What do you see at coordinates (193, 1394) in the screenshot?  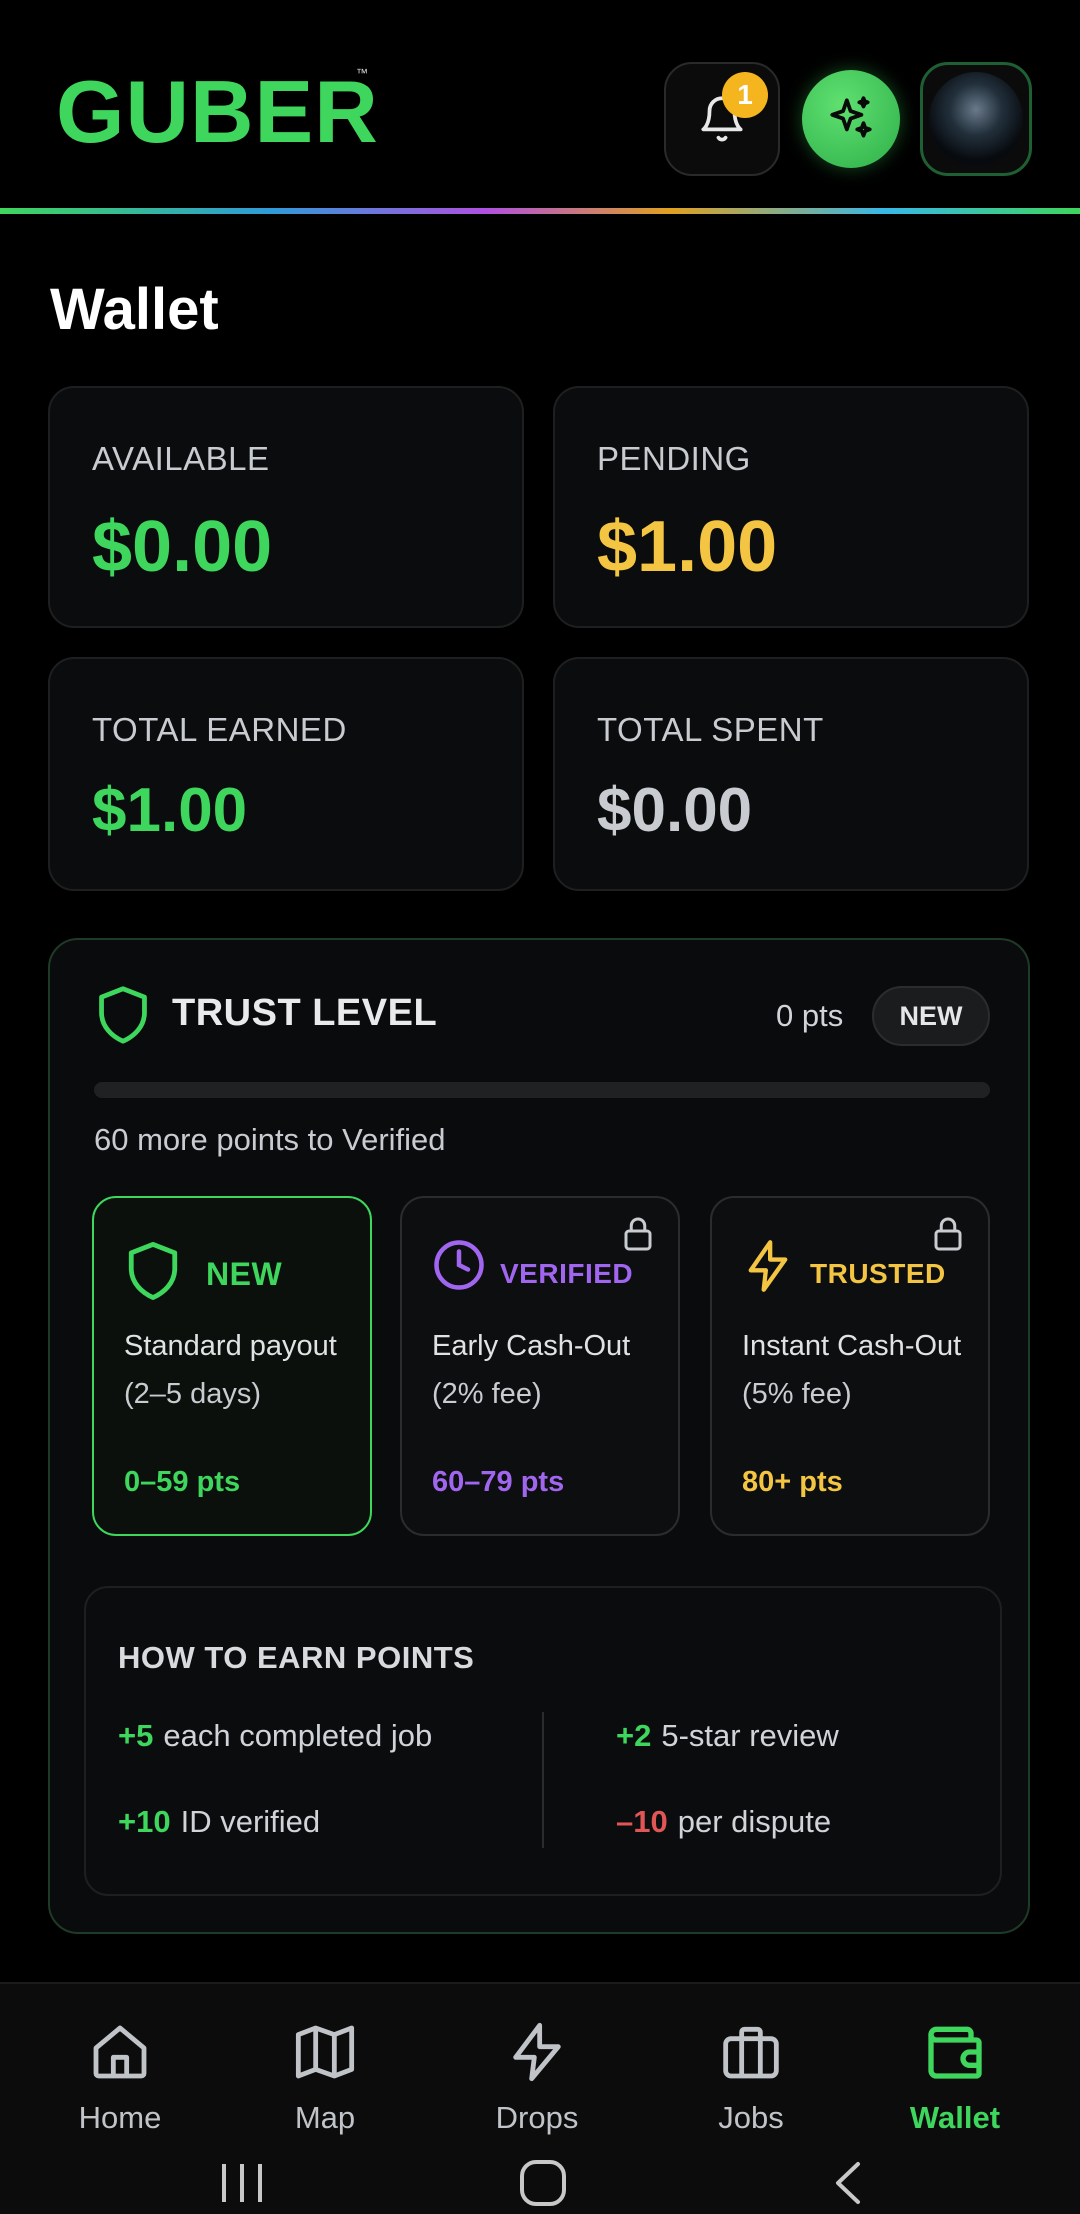 I see `tier-description-detail: (2–5 days)` at bounding box center [193, 1394].